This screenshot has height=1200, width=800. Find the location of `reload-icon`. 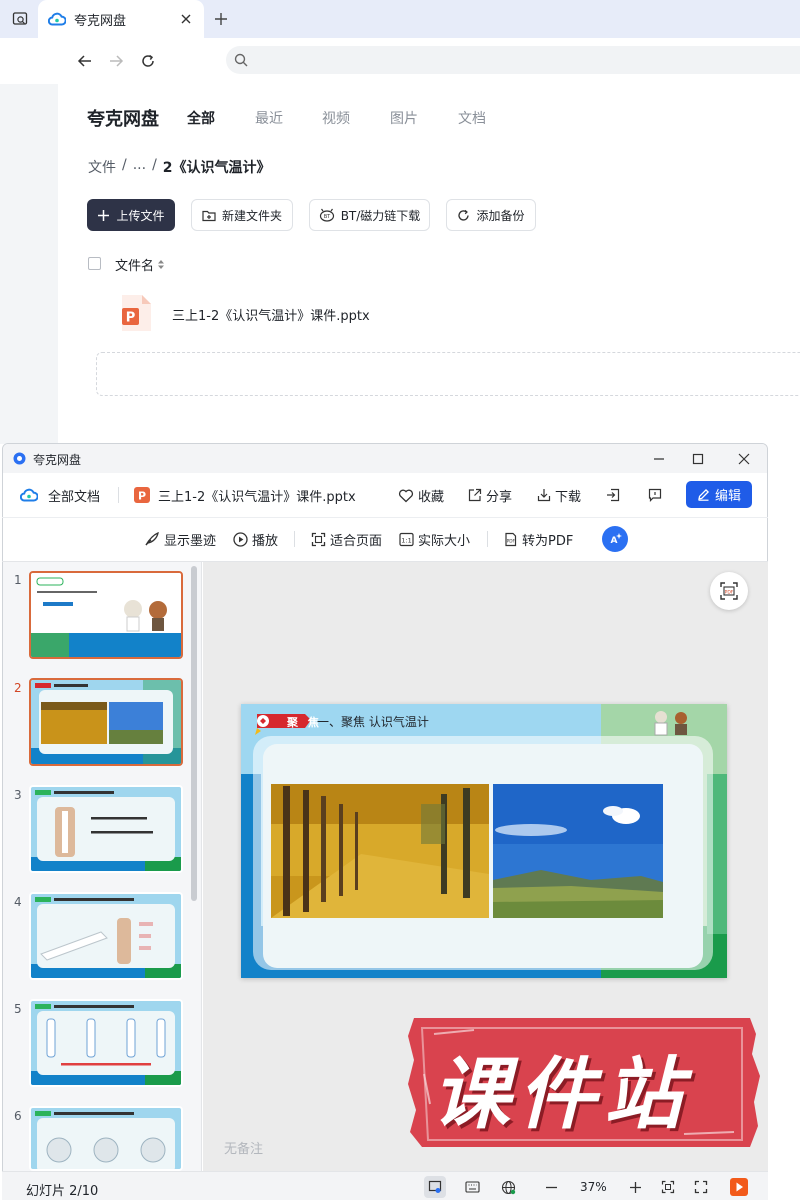

reload-icon is located at coordinates (148, 61).